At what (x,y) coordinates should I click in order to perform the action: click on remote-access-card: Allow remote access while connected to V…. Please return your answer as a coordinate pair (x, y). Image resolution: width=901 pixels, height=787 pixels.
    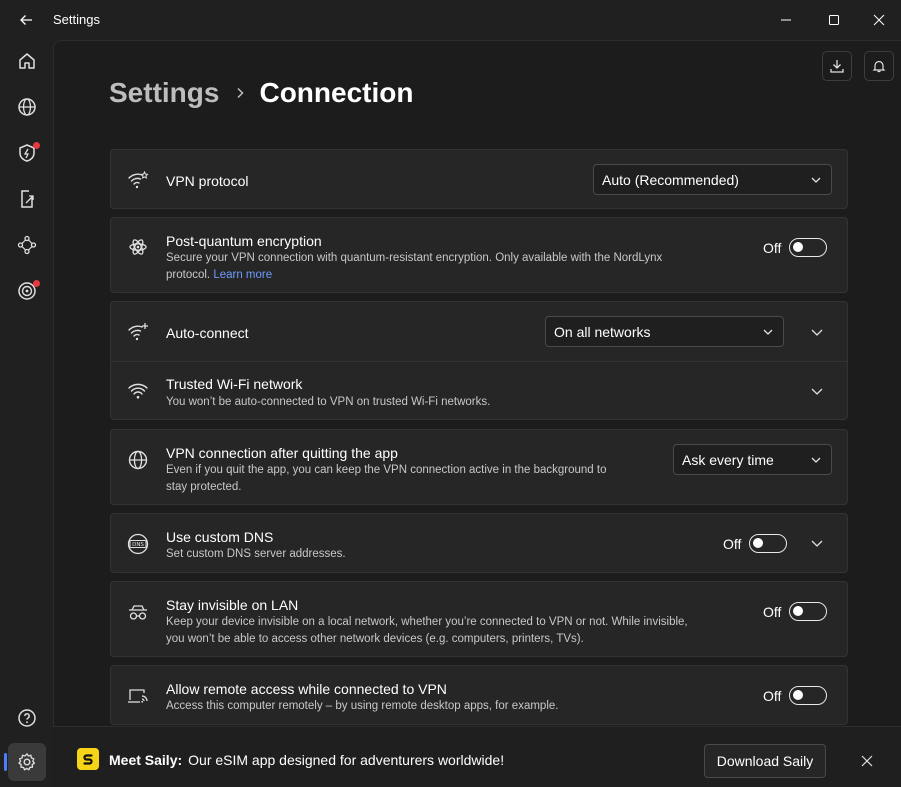
    Looking at the image, I should click on (479, 695).